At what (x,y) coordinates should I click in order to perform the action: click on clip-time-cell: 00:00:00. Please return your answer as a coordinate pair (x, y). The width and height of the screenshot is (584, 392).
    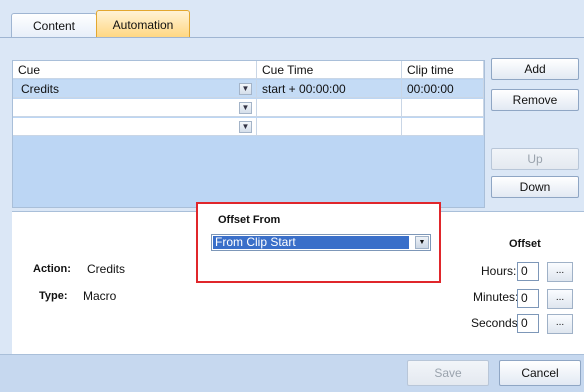
    Looking at the image, I should click on (443, 89).